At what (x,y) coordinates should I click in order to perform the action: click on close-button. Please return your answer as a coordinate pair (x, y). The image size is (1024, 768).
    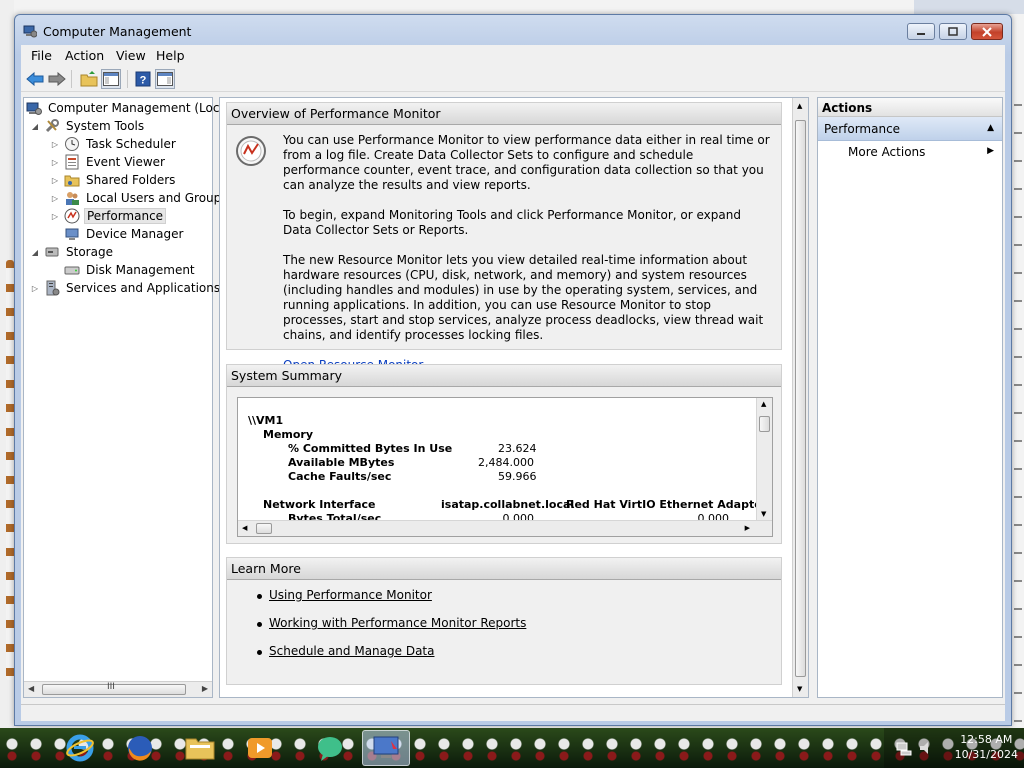
    Looking at the image, I should click on (987, 31).